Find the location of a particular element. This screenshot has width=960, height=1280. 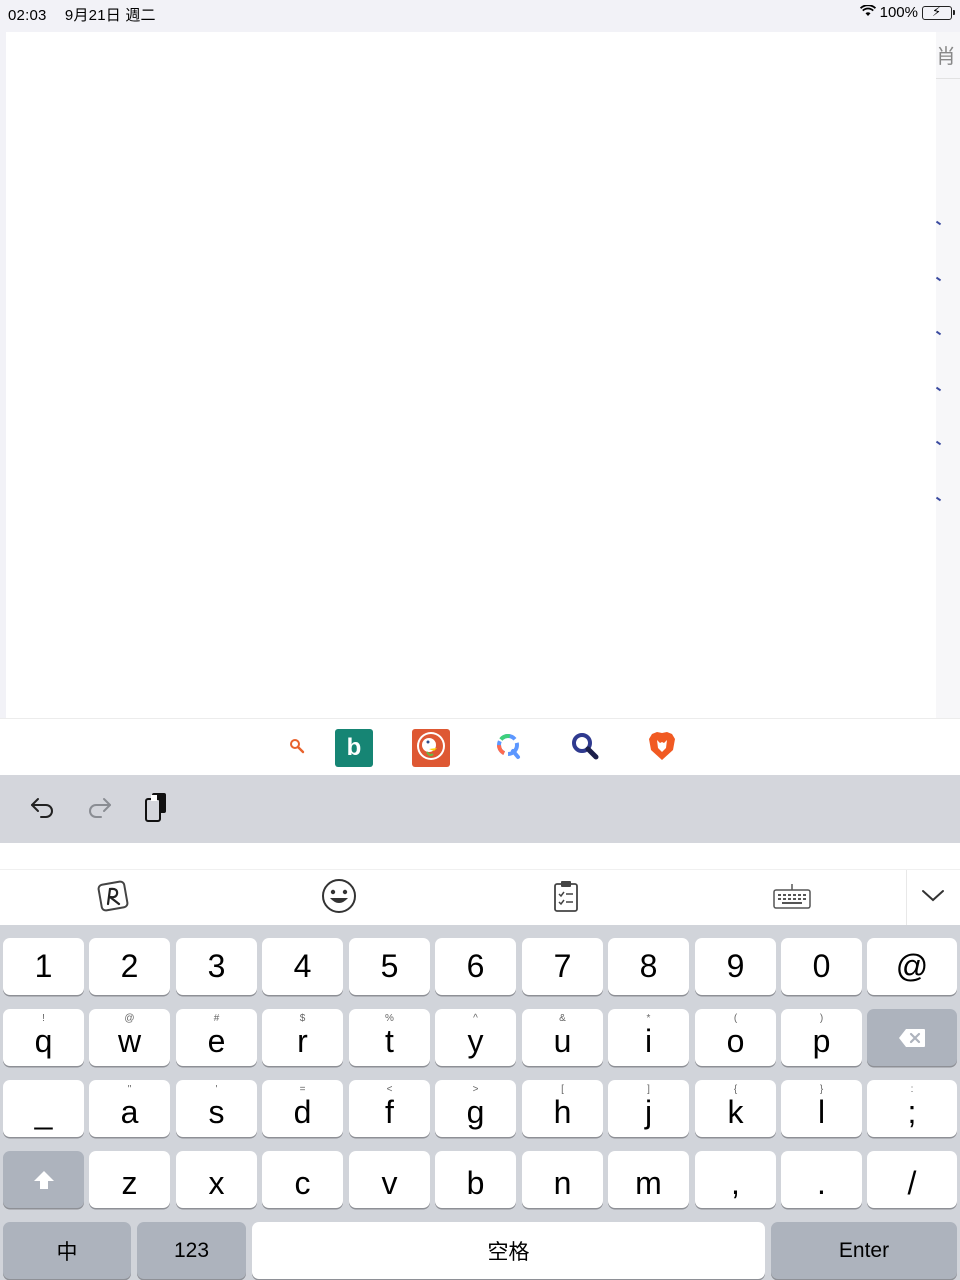

key-s: ' s is located at coordinates (216, 1108).